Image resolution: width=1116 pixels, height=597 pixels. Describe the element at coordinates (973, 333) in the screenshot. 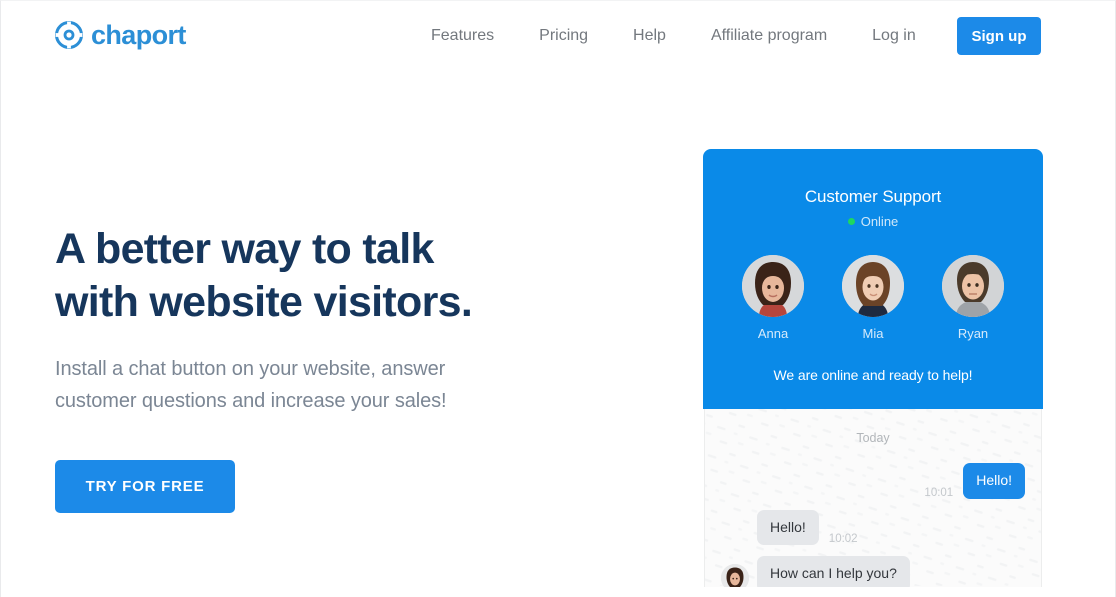

I see `operator-name: Ryan` at that location.